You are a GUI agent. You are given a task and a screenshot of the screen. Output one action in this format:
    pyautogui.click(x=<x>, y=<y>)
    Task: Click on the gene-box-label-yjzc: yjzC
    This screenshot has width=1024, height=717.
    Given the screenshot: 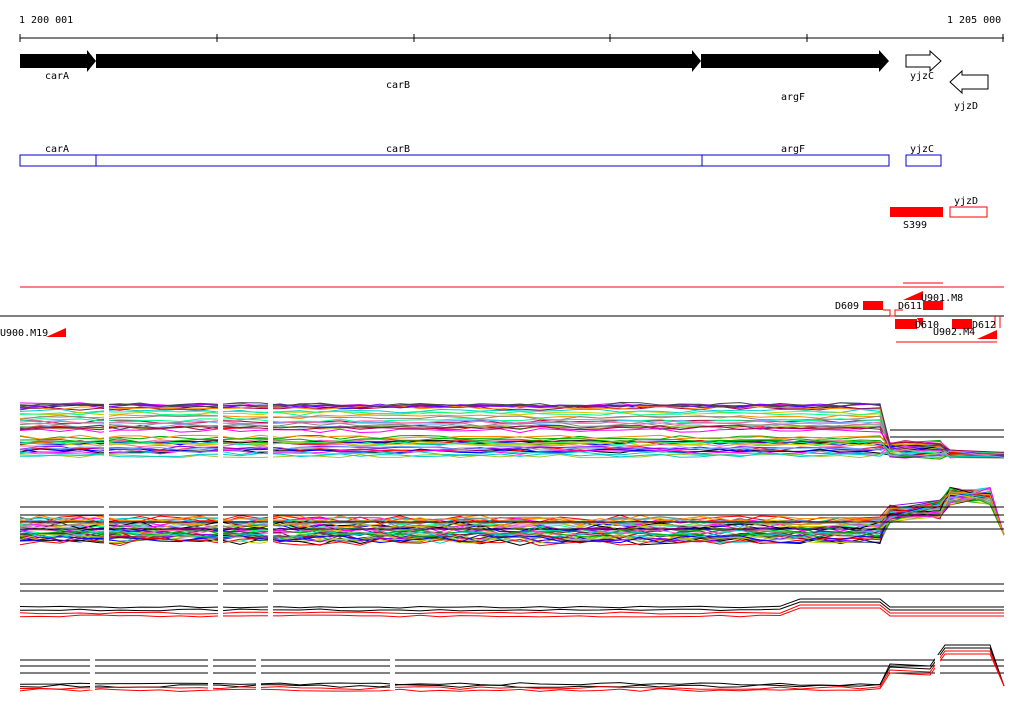 What is the action you would take?
    pyautogui.click(x=922, y=149)
    